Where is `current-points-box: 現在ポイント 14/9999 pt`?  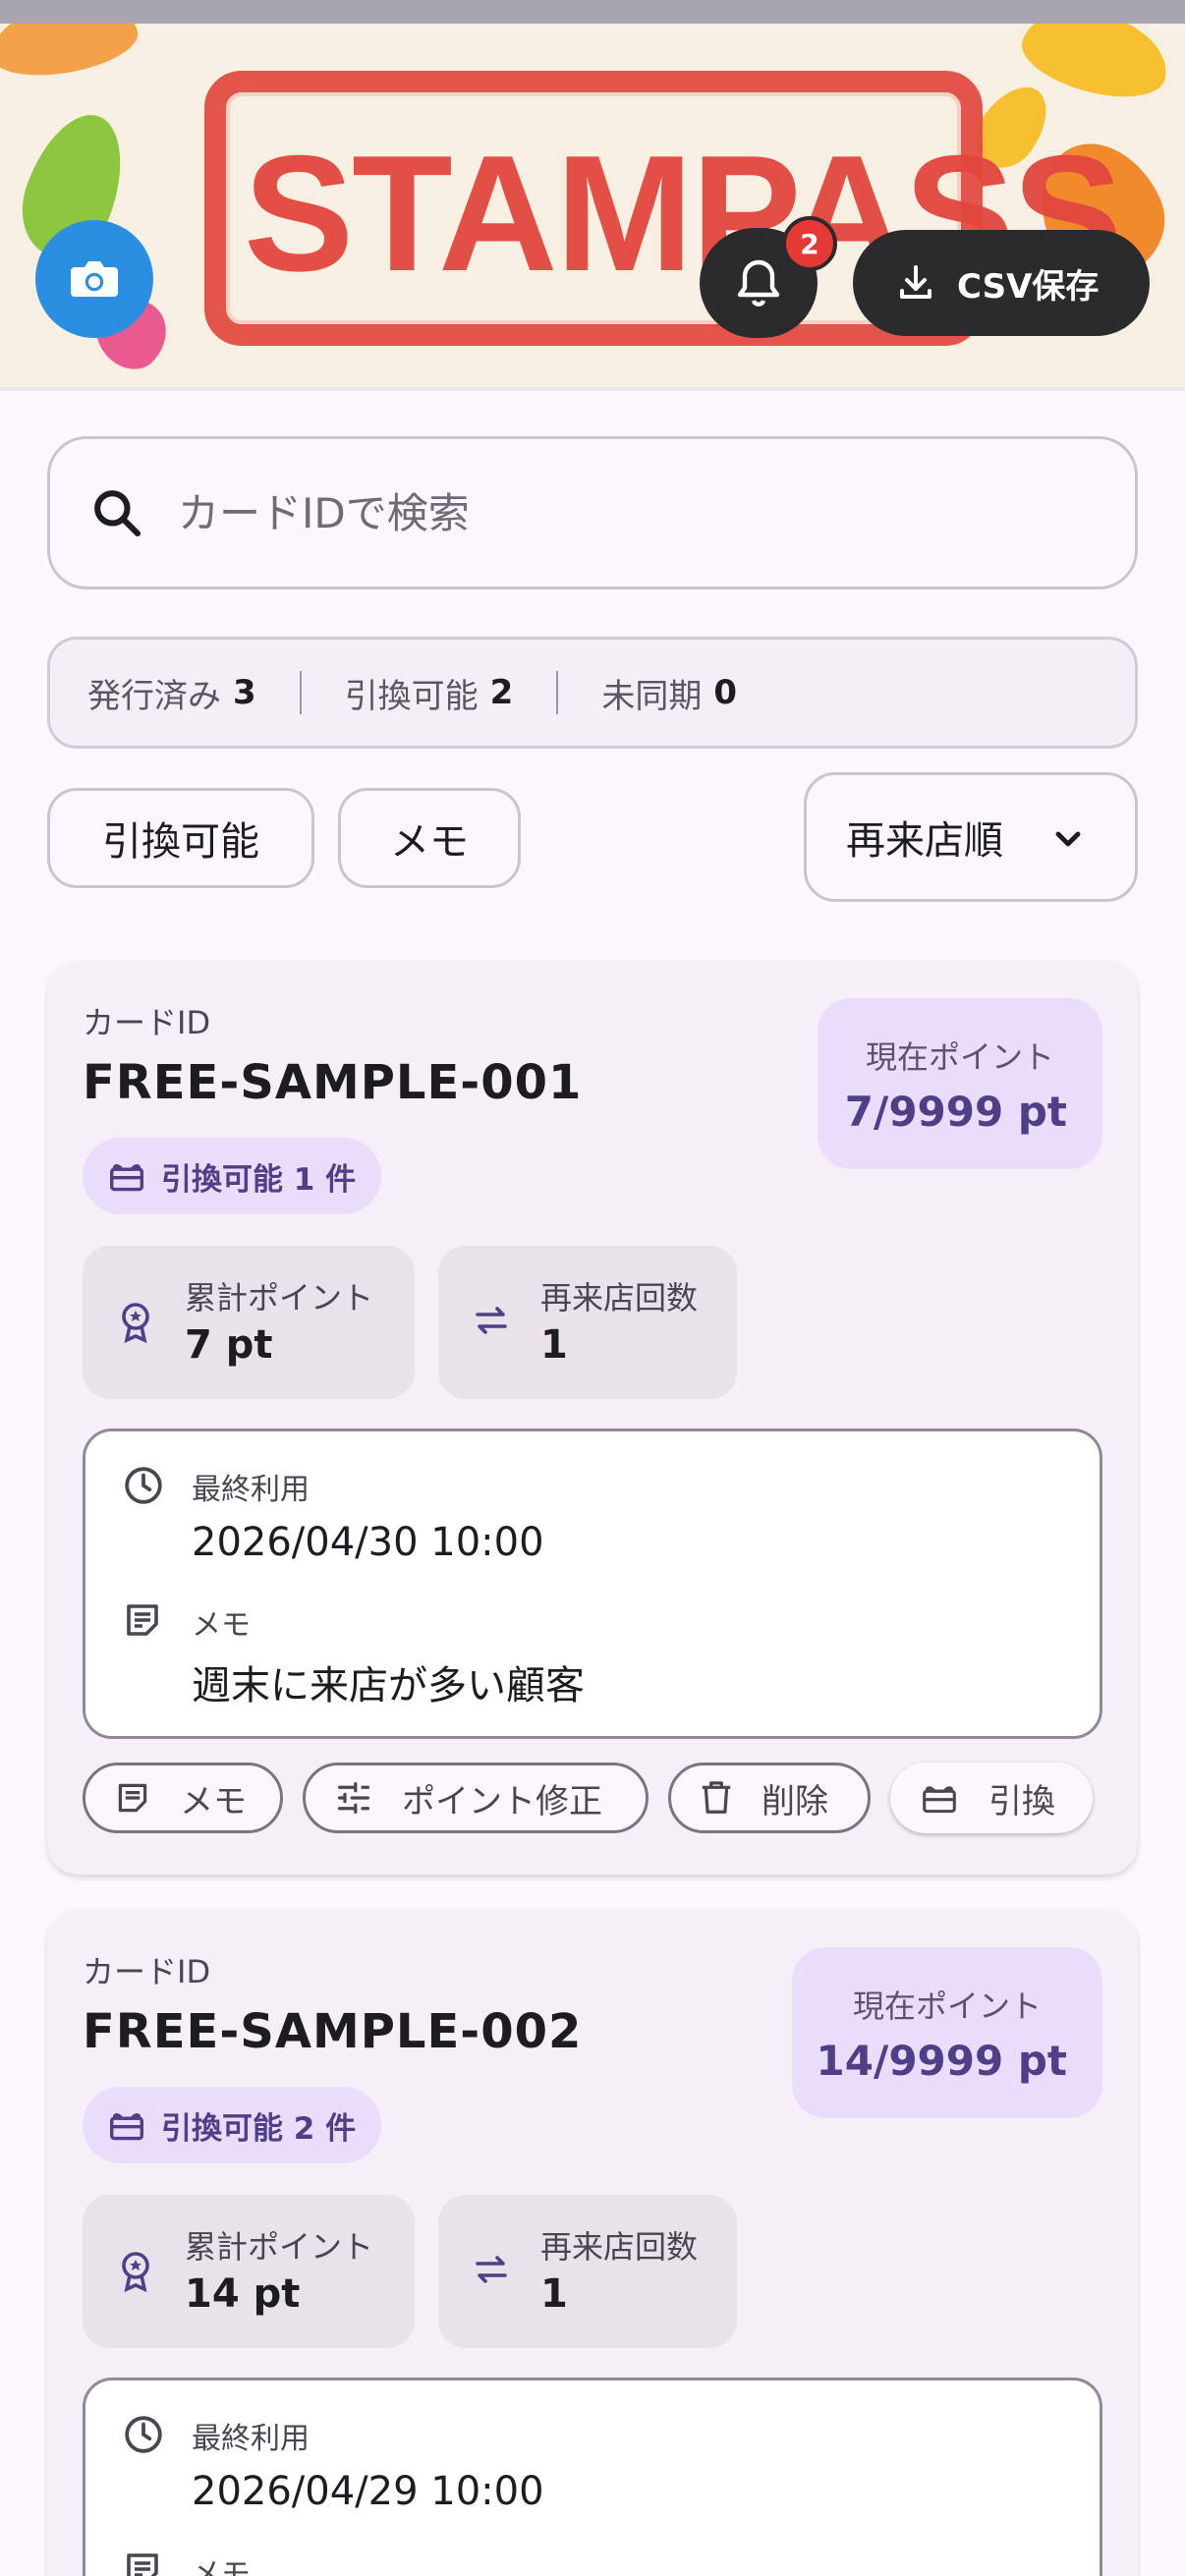 current-points-box: 現在ポイント 14/9999 pt is located at coordinates (947, 2032).